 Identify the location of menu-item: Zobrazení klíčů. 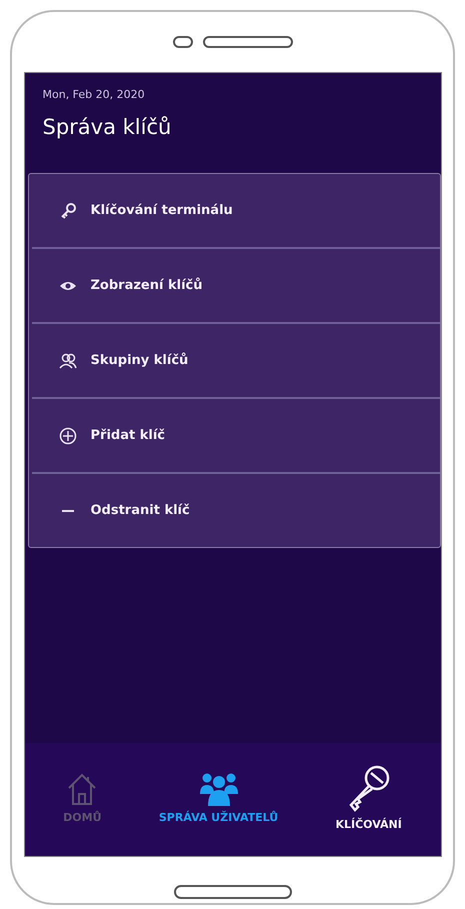
(146, 286).